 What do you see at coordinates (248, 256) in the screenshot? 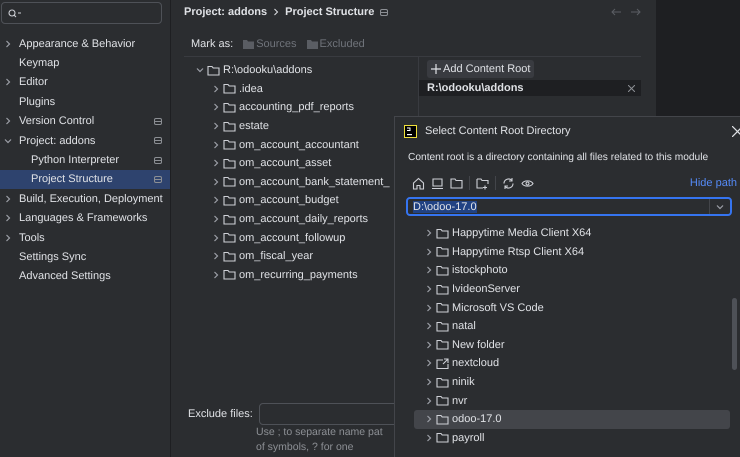
I see `folder-tree-item: om_fiscal_year` at bounding box center [248, 256].